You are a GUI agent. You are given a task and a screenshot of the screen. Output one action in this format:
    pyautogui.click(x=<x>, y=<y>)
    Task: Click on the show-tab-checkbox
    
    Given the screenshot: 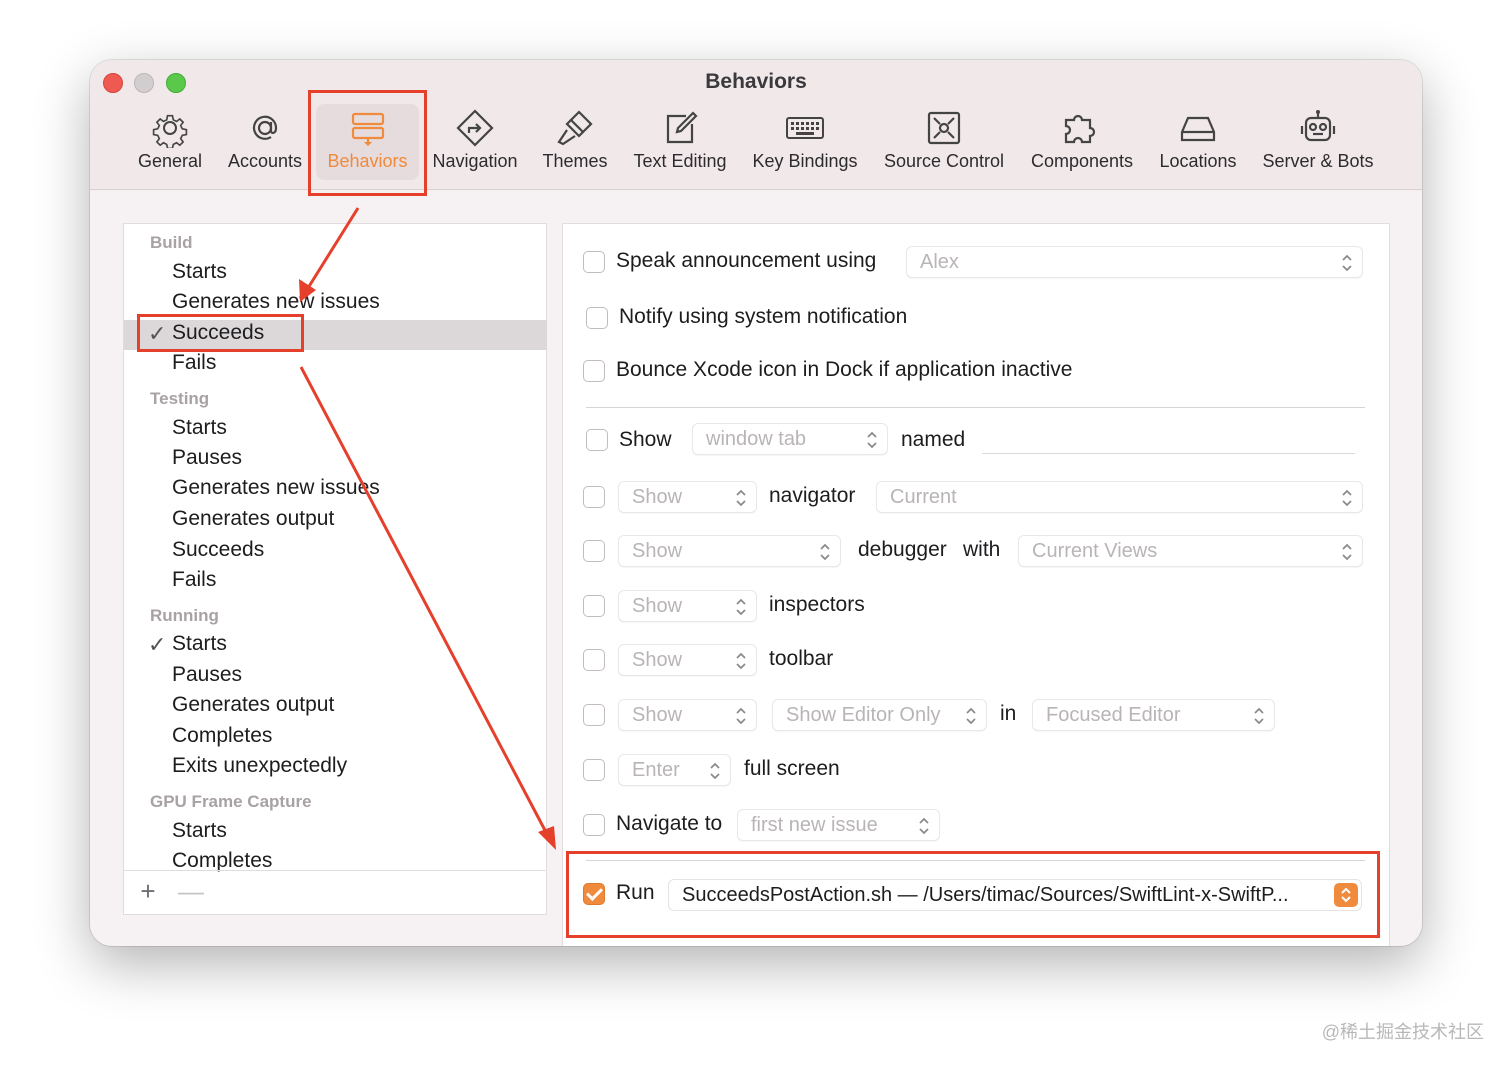 What is the action you would take?
    pyautogui.click(x=597, y=440)
    